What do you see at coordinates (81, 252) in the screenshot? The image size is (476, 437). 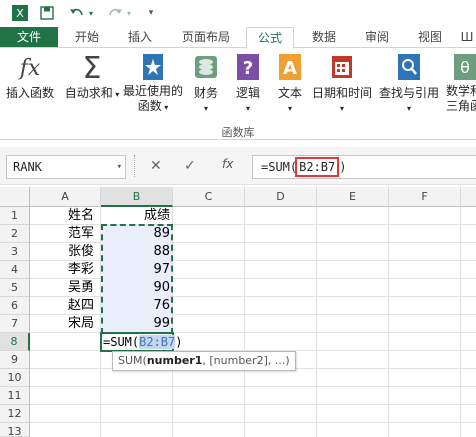 I see `cell-name: 张俊` at bounding box center [81, 252].